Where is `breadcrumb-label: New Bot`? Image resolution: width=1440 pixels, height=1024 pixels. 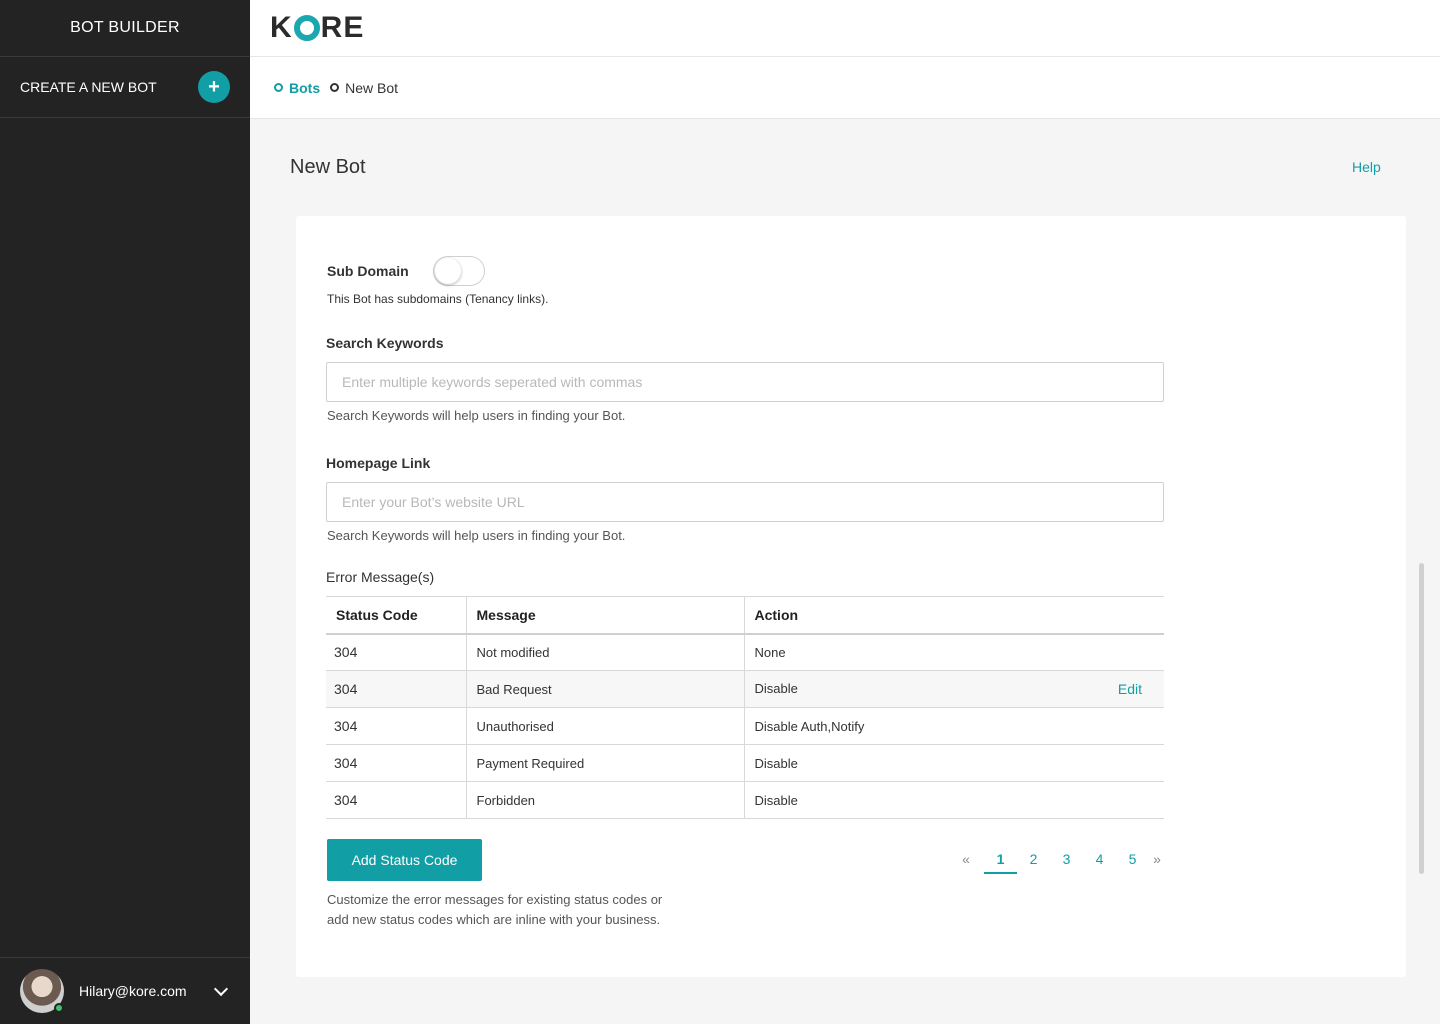 breadcrumb-label: New Bot is located at coordinates (372, 87).